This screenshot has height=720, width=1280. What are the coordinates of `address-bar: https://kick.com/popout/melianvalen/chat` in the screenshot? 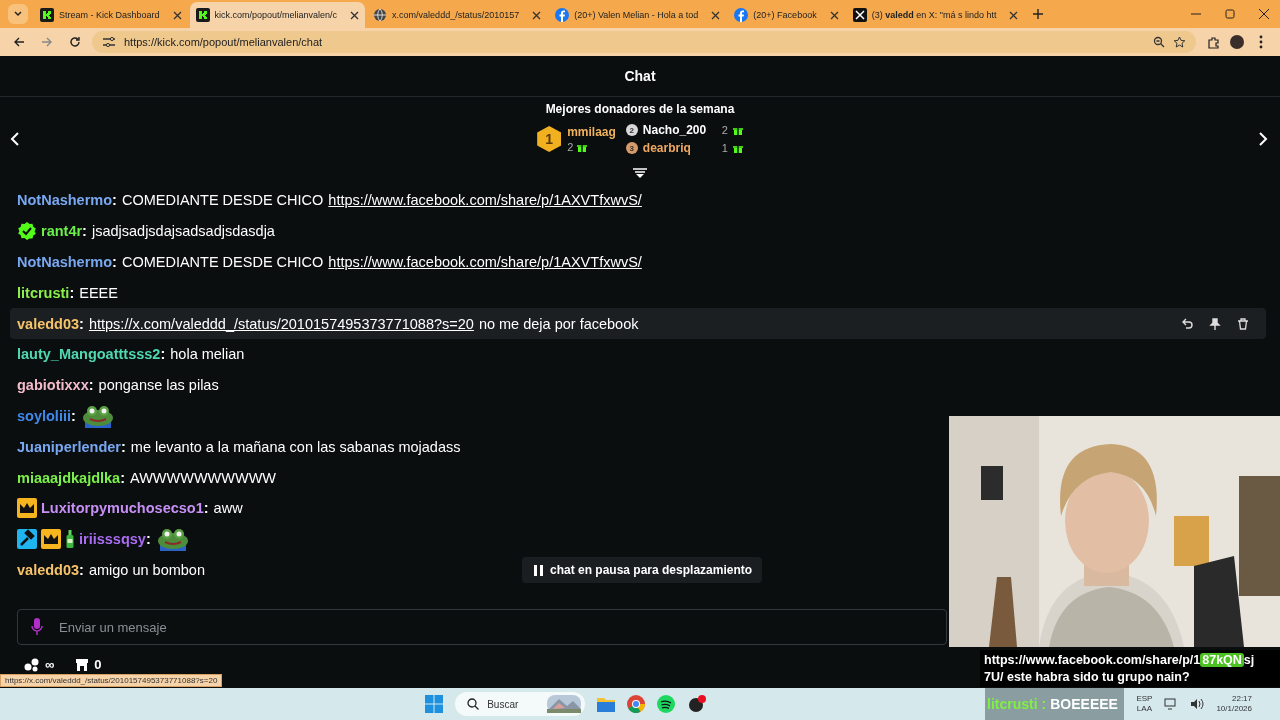 It's located at (644, 42).